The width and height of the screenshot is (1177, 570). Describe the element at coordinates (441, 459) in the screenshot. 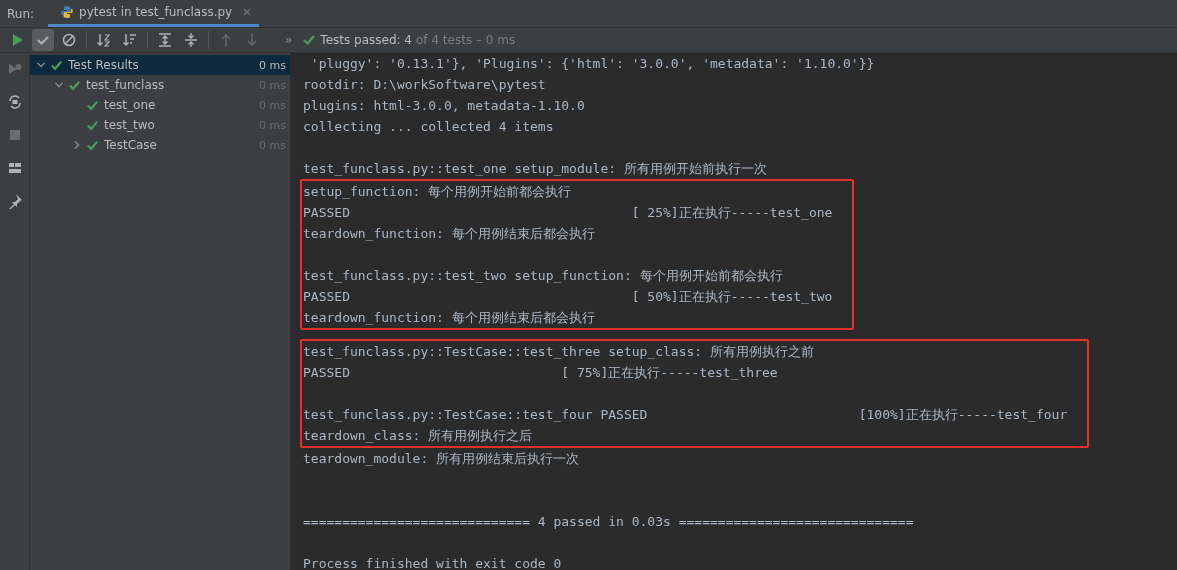

I see `console-line: teardown_module: 所有用例结束后执行一次` at that location.